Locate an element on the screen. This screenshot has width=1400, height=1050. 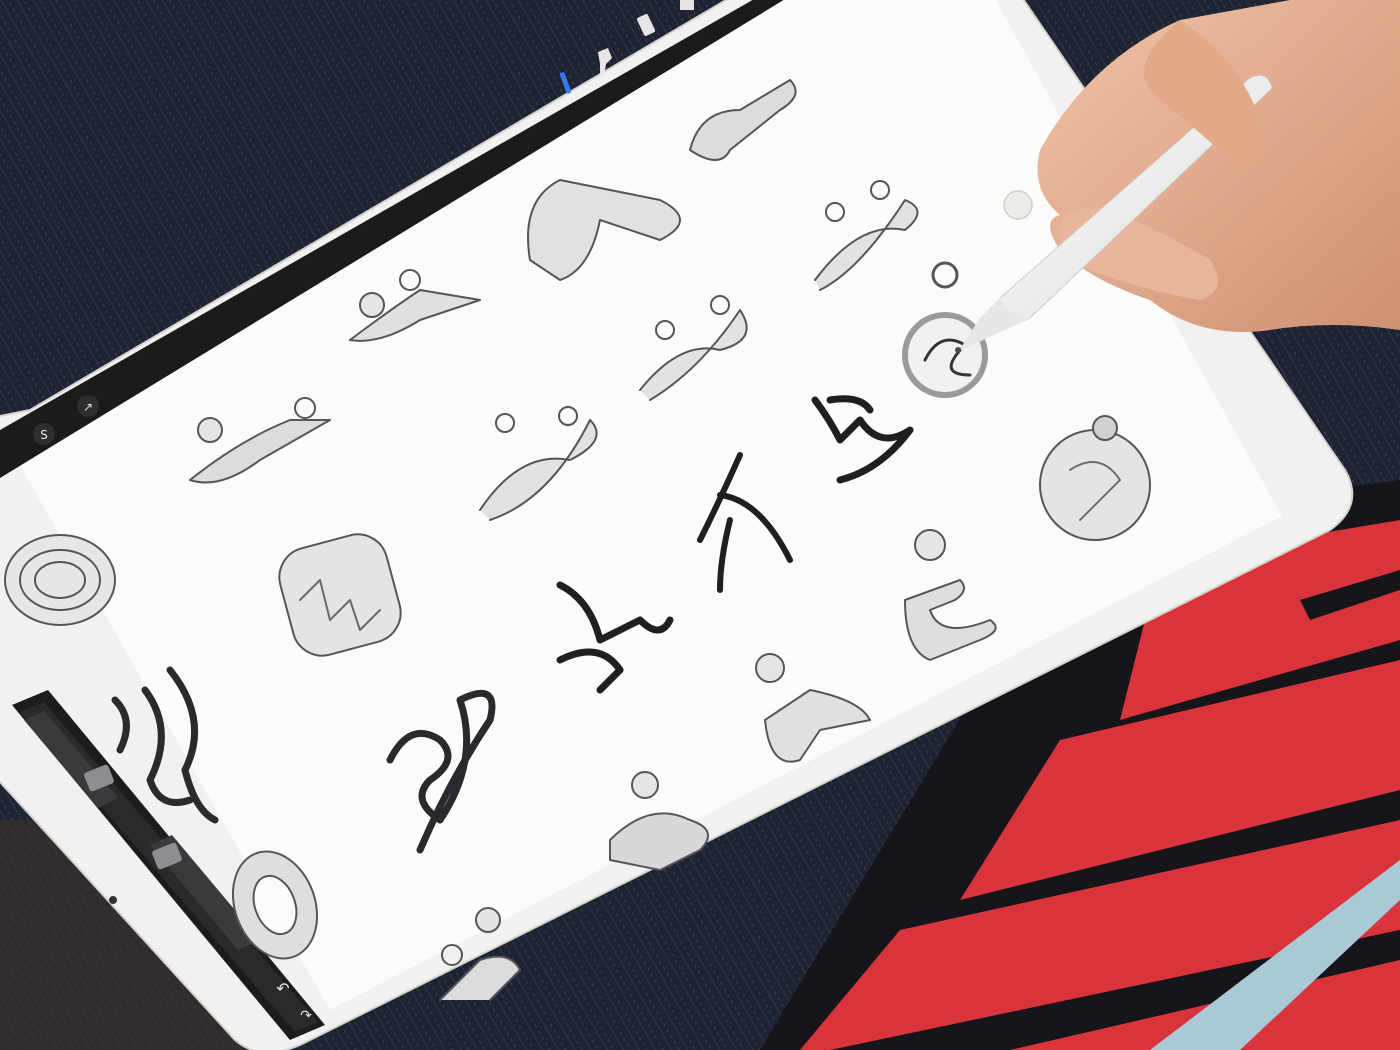
redo-button: ↷ is located at coordinates (306, 1016).